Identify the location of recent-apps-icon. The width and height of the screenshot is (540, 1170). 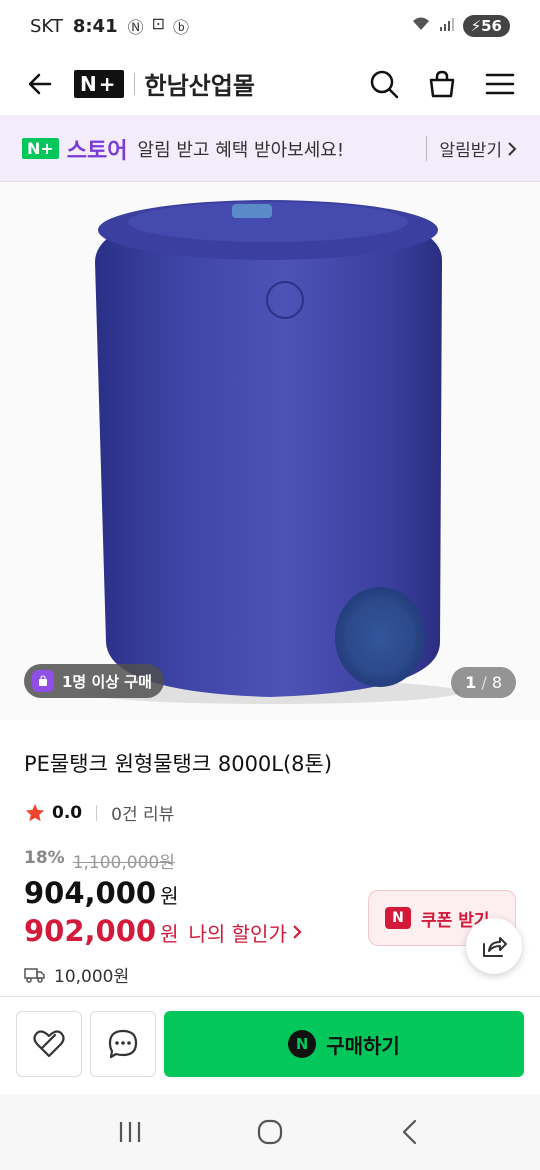
(130, 1132).